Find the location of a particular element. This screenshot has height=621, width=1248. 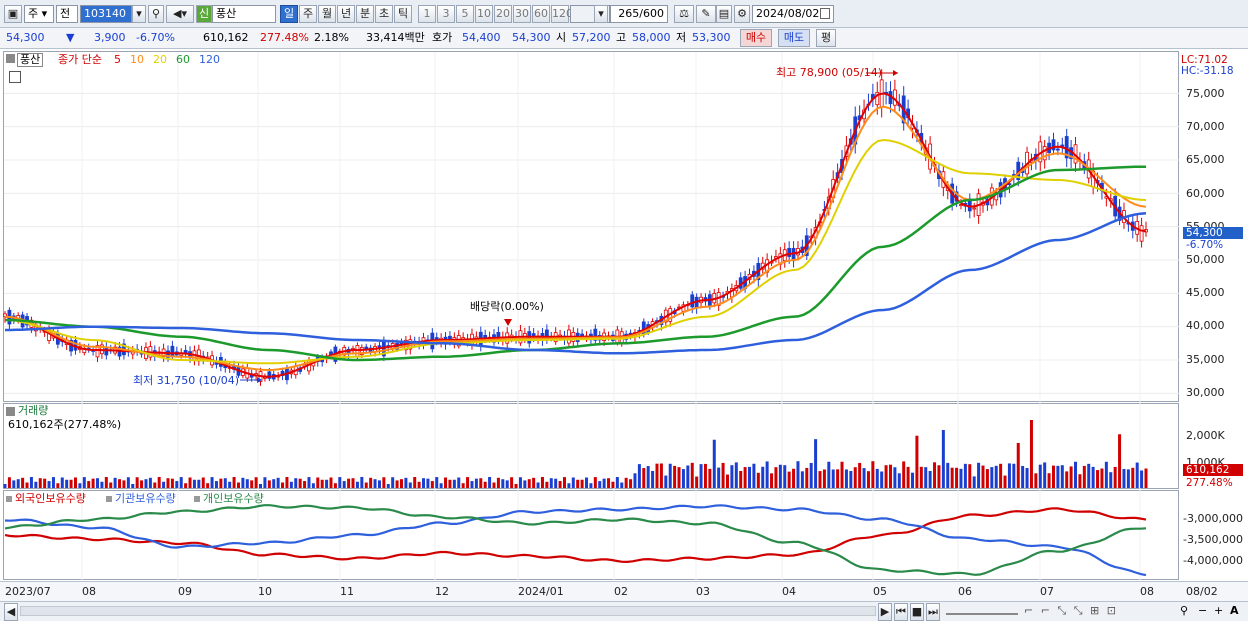

holdings-legend-0: 외국인보유수량 is located at coordinates (50, 498).